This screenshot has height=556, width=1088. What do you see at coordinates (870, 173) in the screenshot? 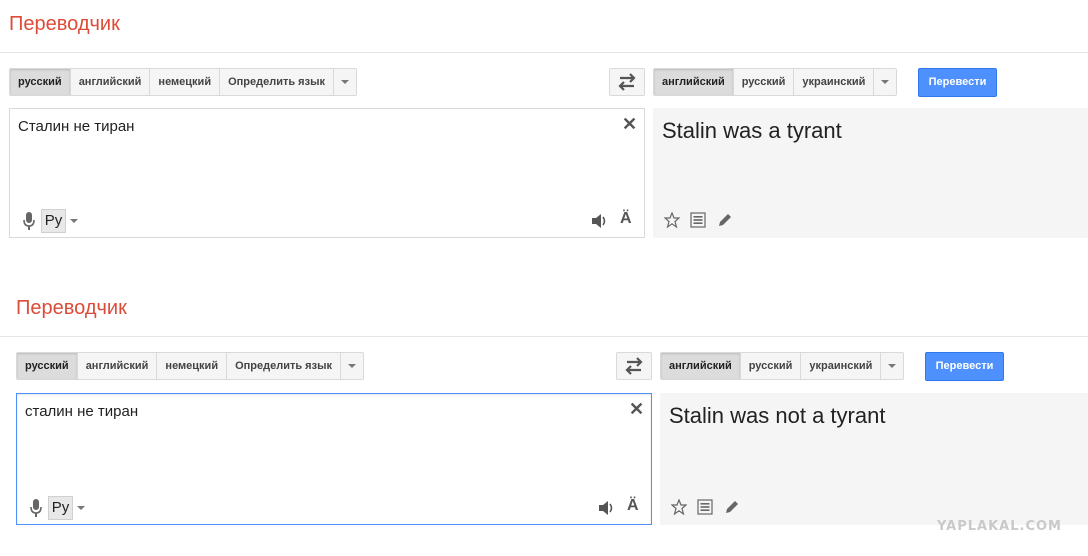
I see `translation-output: Stalin was a tyrant` at bounding box center [870, 173].